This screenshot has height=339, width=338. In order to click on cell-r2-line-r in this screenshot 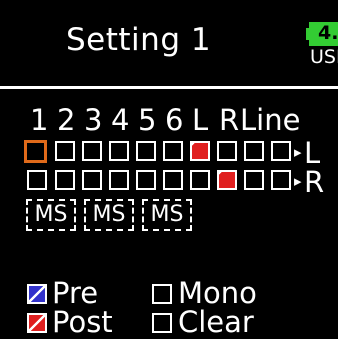, I will do `click(281, 180)`.